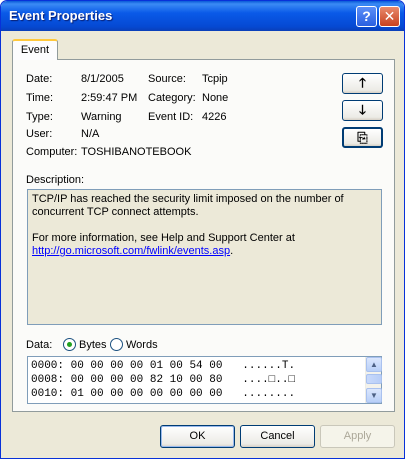 The image size is (405, 459). I want to click on close-button: ✕, so click(389, 16).